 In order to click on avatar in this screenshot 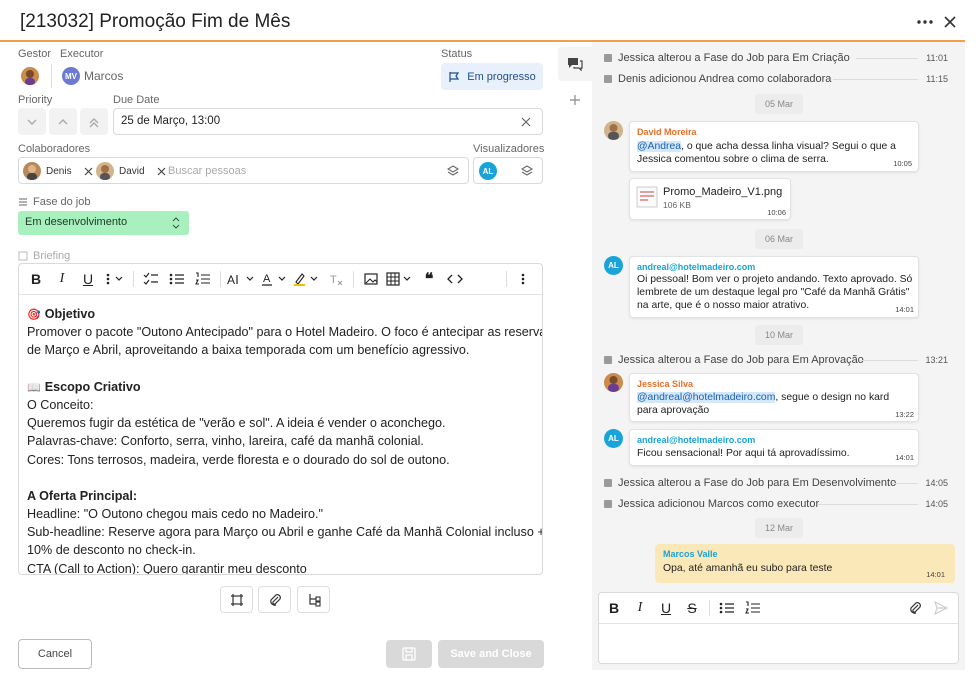, I will do `click(105, 171)`.